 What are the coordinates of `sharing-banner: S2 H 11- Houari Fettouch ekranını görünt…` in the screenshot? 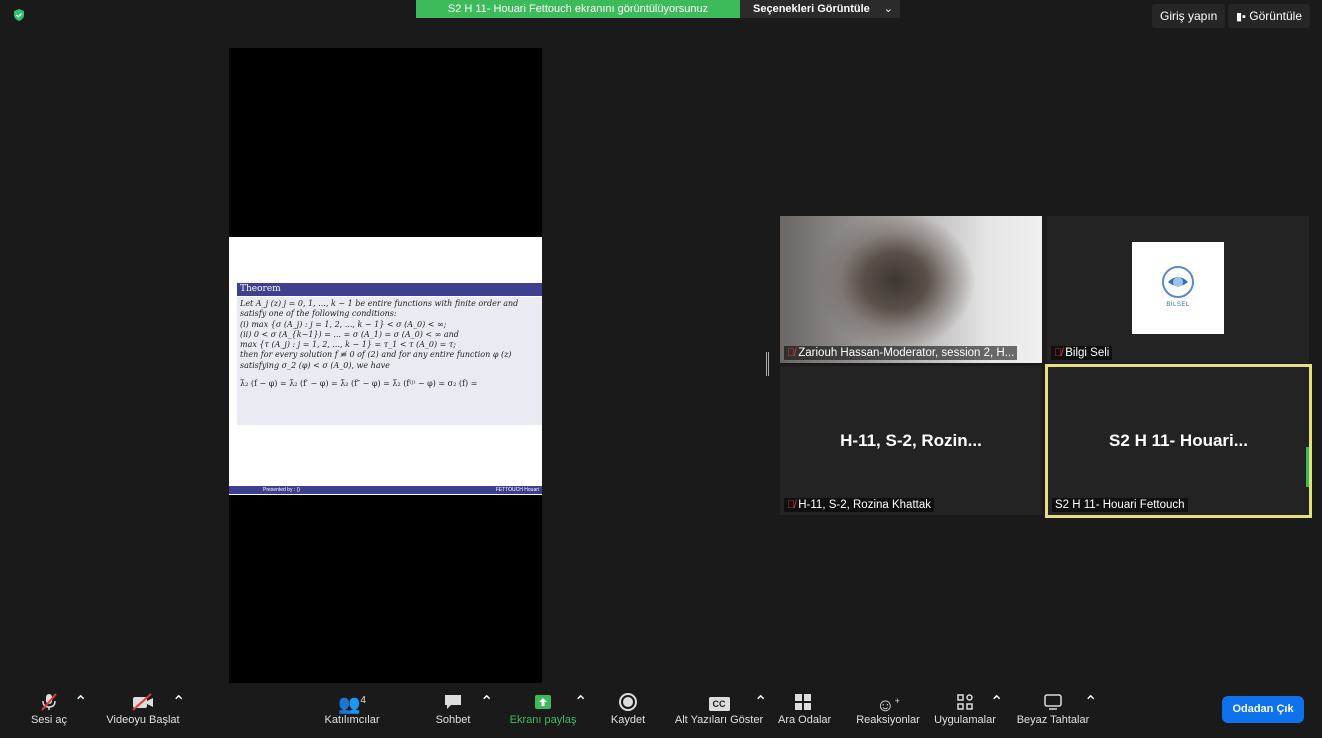 It's located at (578, 9).